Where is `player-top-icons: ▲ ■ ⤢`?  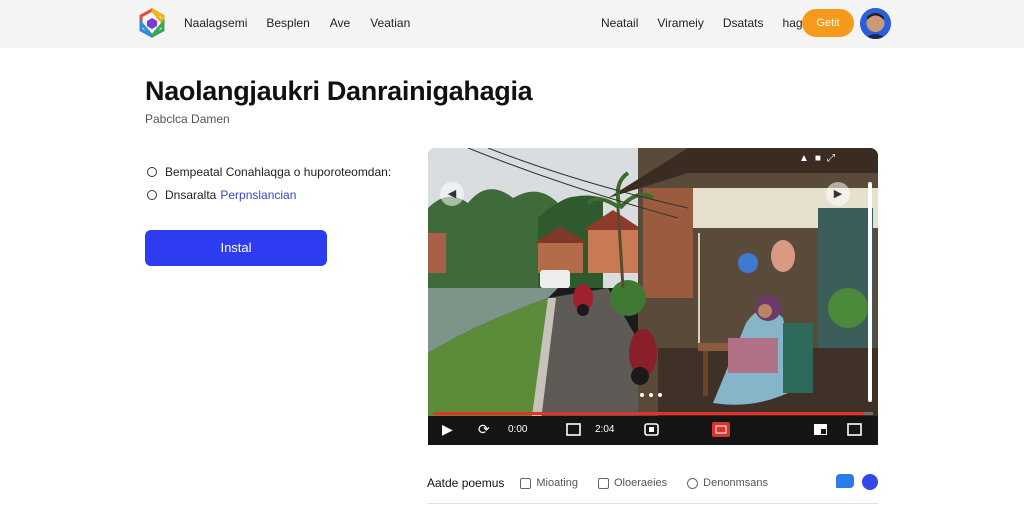 player-top-icons: ▲ ■ ⤢ is located at coordinates (817, 158).